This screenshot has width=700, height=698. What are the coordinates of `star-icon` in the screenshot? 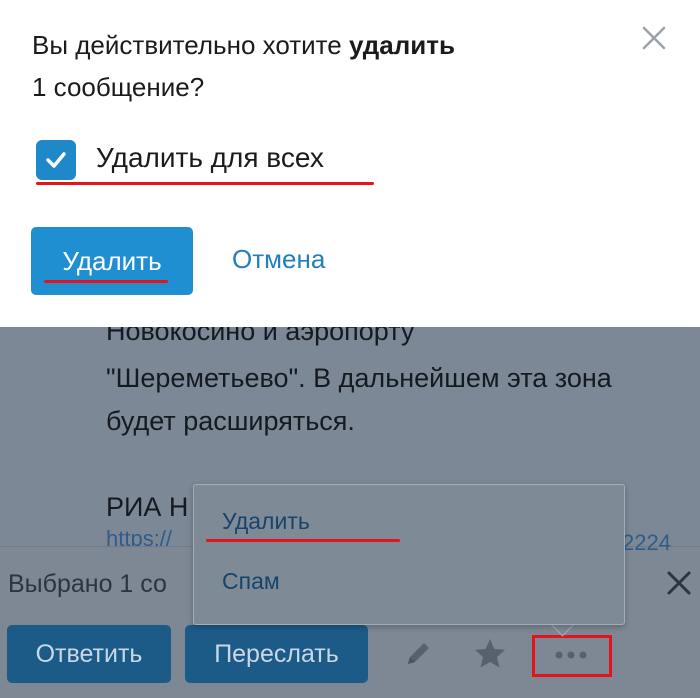 It's located at (490, 654).